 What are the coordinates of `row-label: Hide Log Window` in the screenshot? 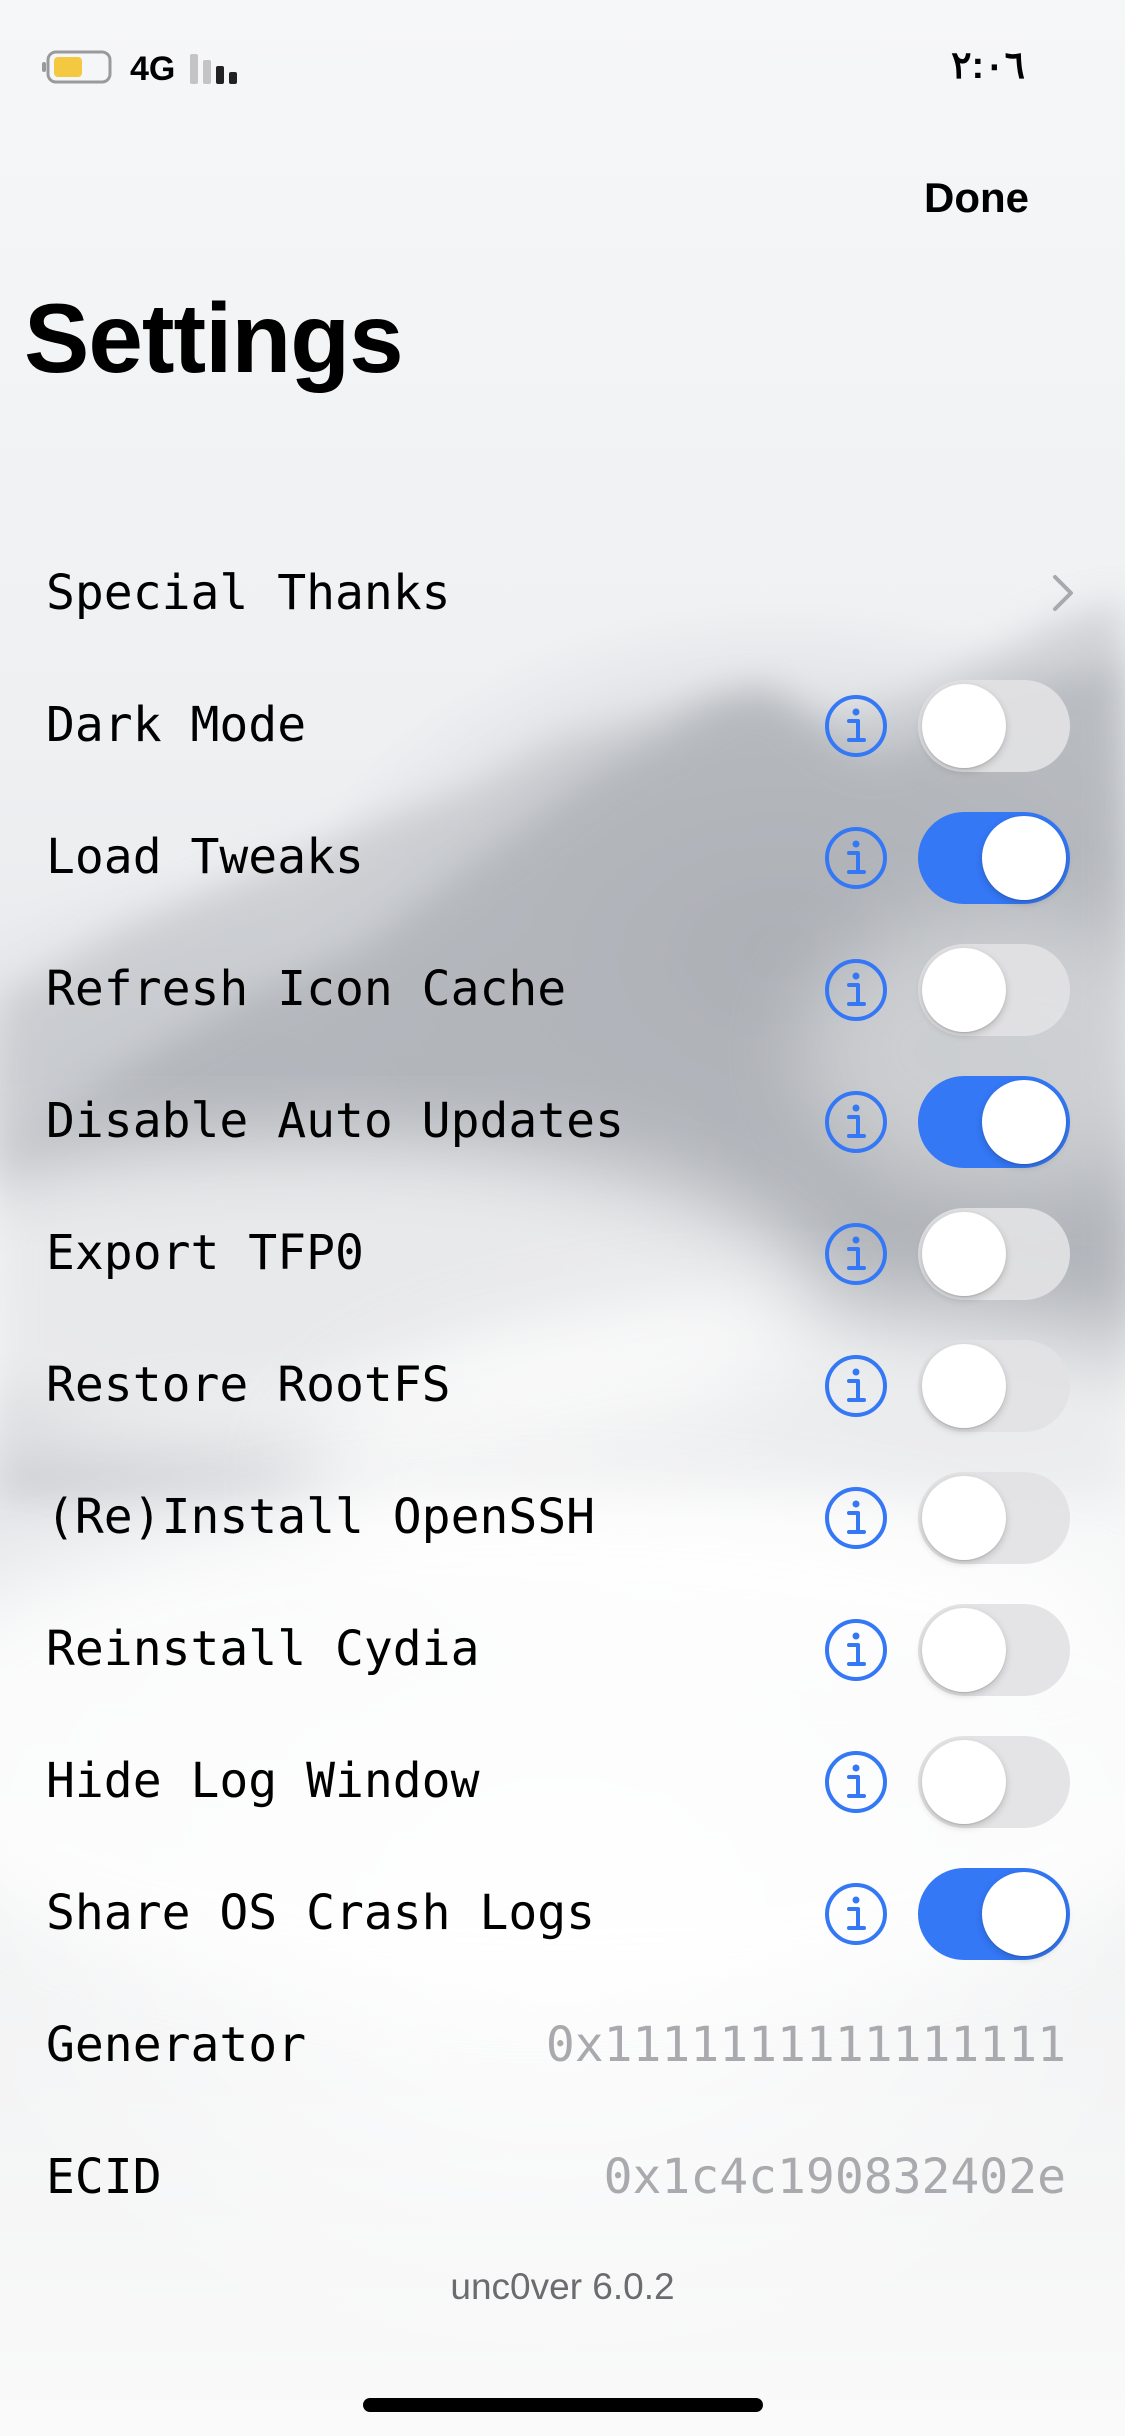 It's located at (263, 1781).